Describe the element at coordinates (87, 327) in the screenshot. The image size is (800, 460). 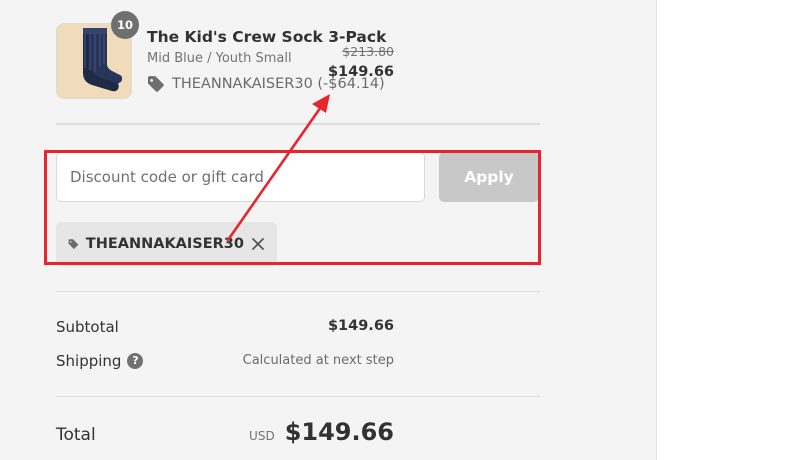
I see `subtotal-label: Subtotal` at that location.